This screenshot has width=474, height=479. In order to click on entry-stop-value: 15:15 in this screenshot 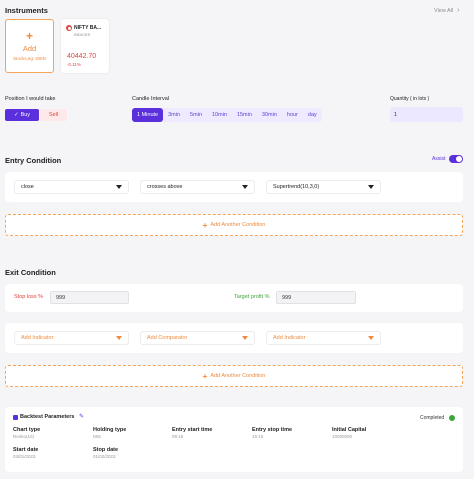, I will do `click(258, 436)`.